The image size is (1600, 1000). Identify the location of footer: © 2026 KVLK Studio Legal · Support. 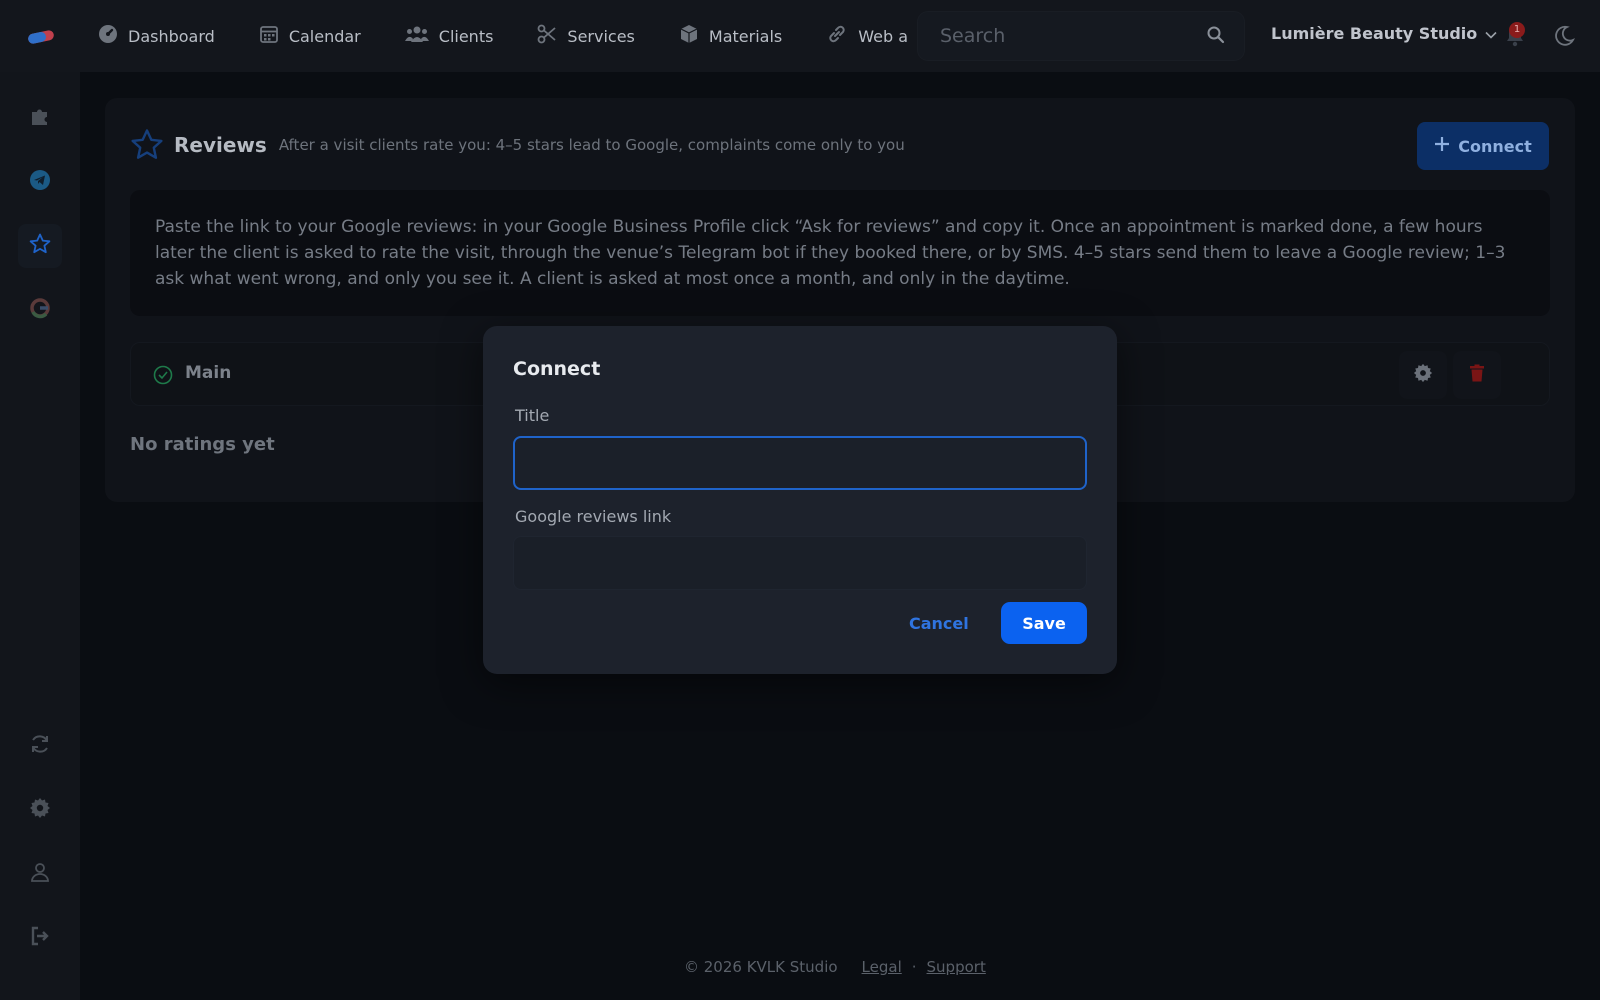
(835, 967).